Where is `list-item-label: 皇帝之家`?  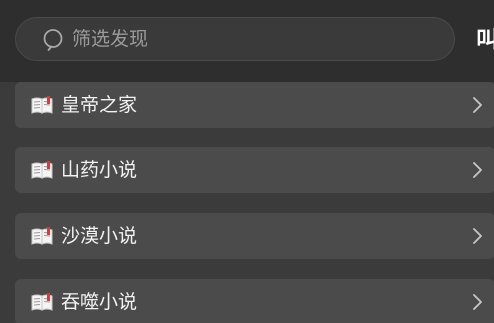
list-item-label: 皇帝之家 is located at coordinates (99, 105).